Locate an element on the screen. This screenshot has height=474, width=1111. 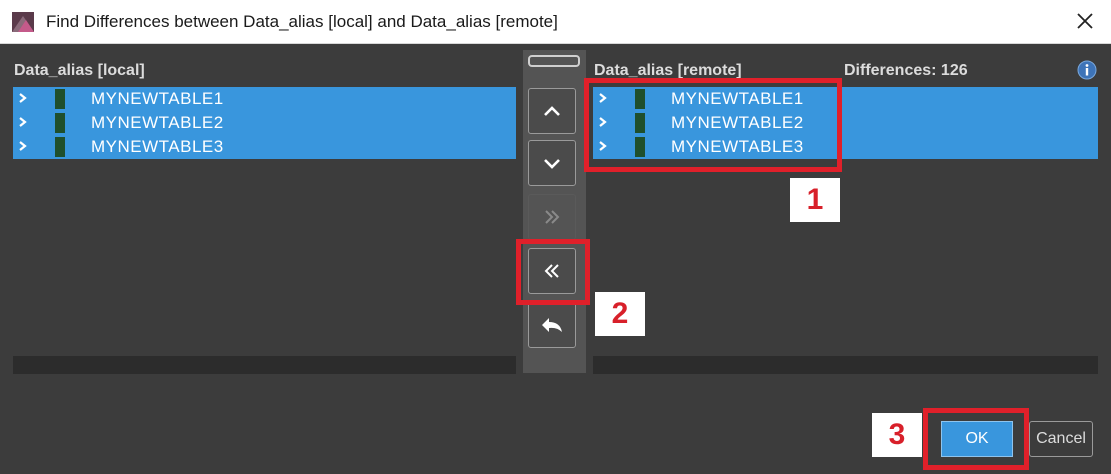
differences-count: Differences: 126 is located at coordinates (906, 70).